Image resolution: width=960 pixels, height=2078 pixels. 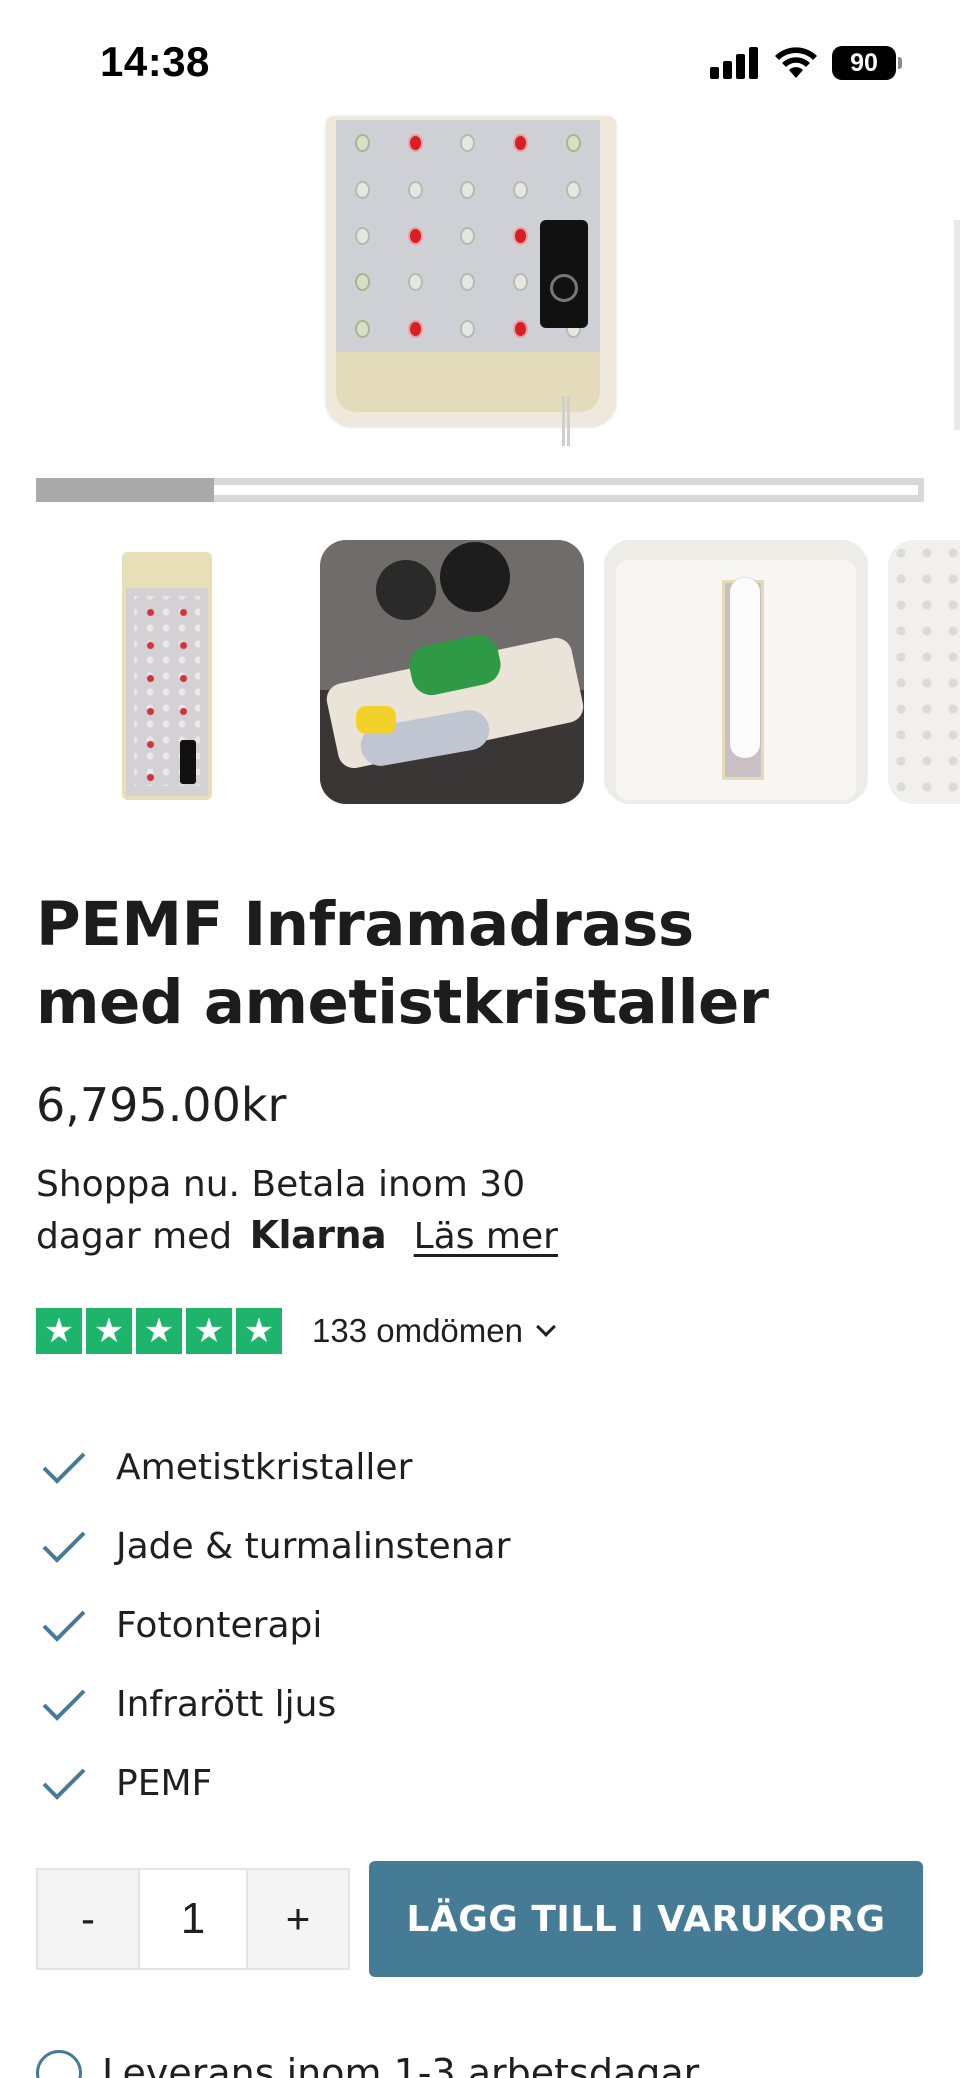 I want to click on delivery-info: Leverans inom 1-3 arbetsdagar, so click(x=367, y=2064).